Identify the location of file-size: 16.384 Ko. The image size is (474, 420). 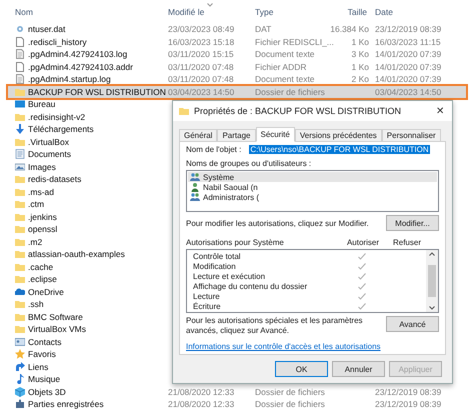
(350, 29).